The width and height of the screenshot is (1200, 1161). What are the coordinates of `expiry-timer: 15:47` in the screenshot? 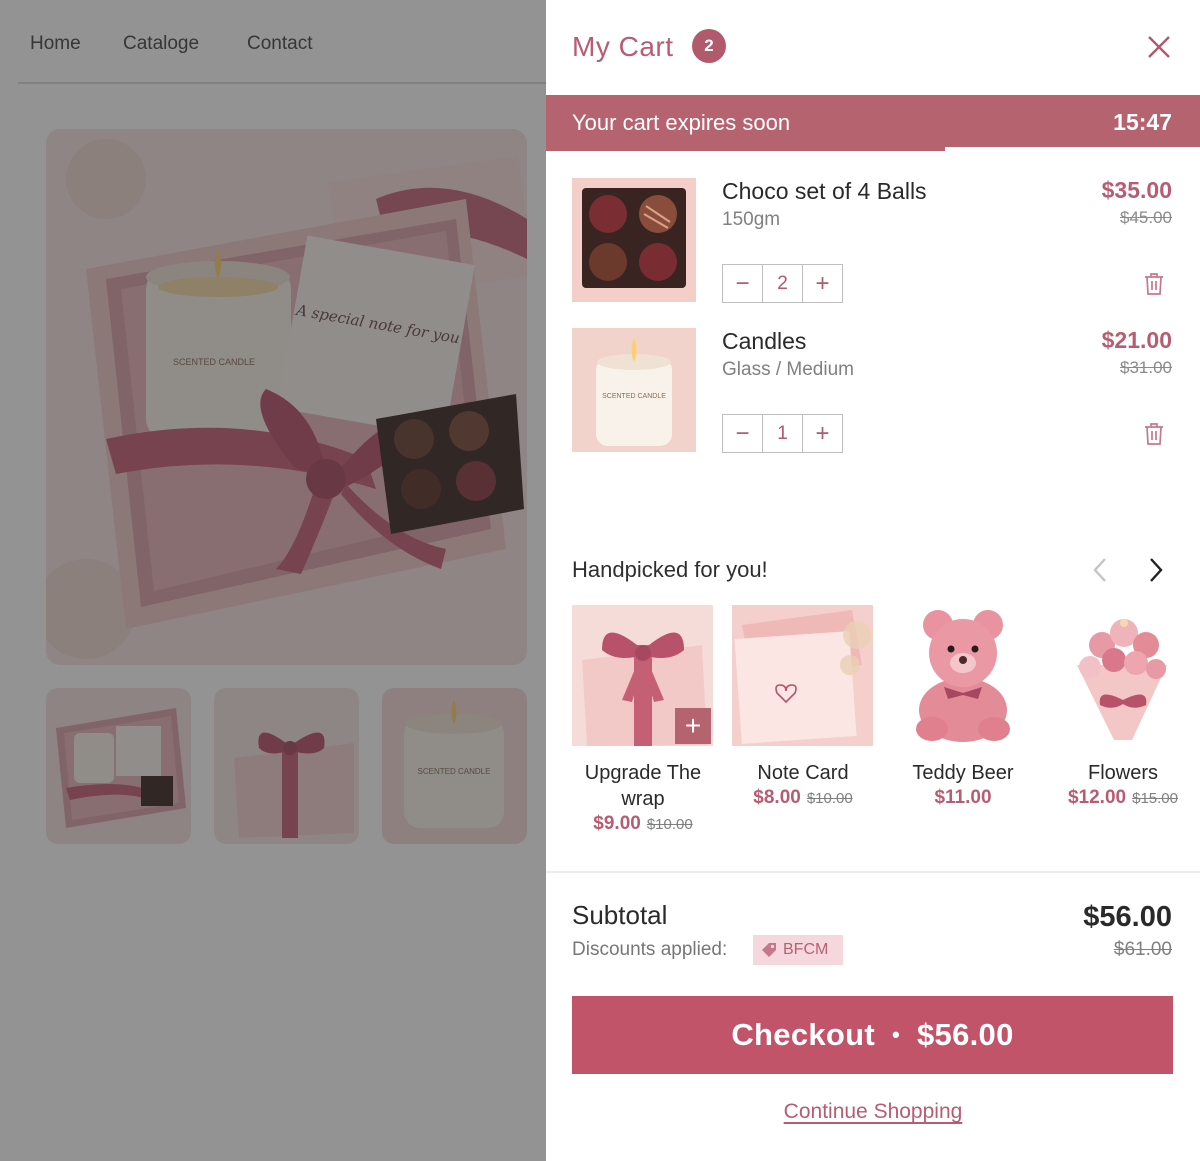 It's located at (1142, 122).